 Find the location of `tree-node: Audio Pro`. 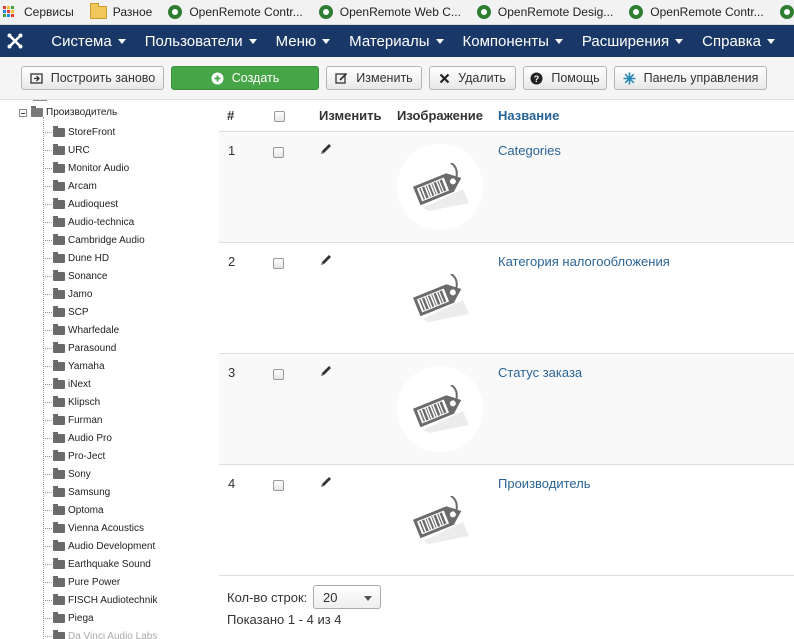

tree-node: Audio Pro is located at coordinates (100, 438).